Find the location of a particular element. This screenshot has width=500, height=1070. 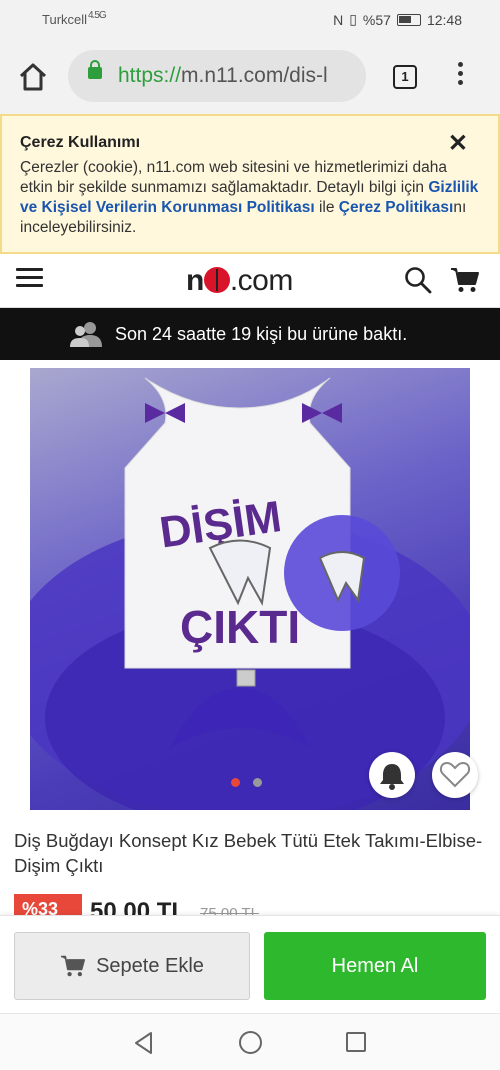

recent-views-banner: Son 24 saatte 19 kişi bu ürüne baktı. is located at coordinates (250, 334).